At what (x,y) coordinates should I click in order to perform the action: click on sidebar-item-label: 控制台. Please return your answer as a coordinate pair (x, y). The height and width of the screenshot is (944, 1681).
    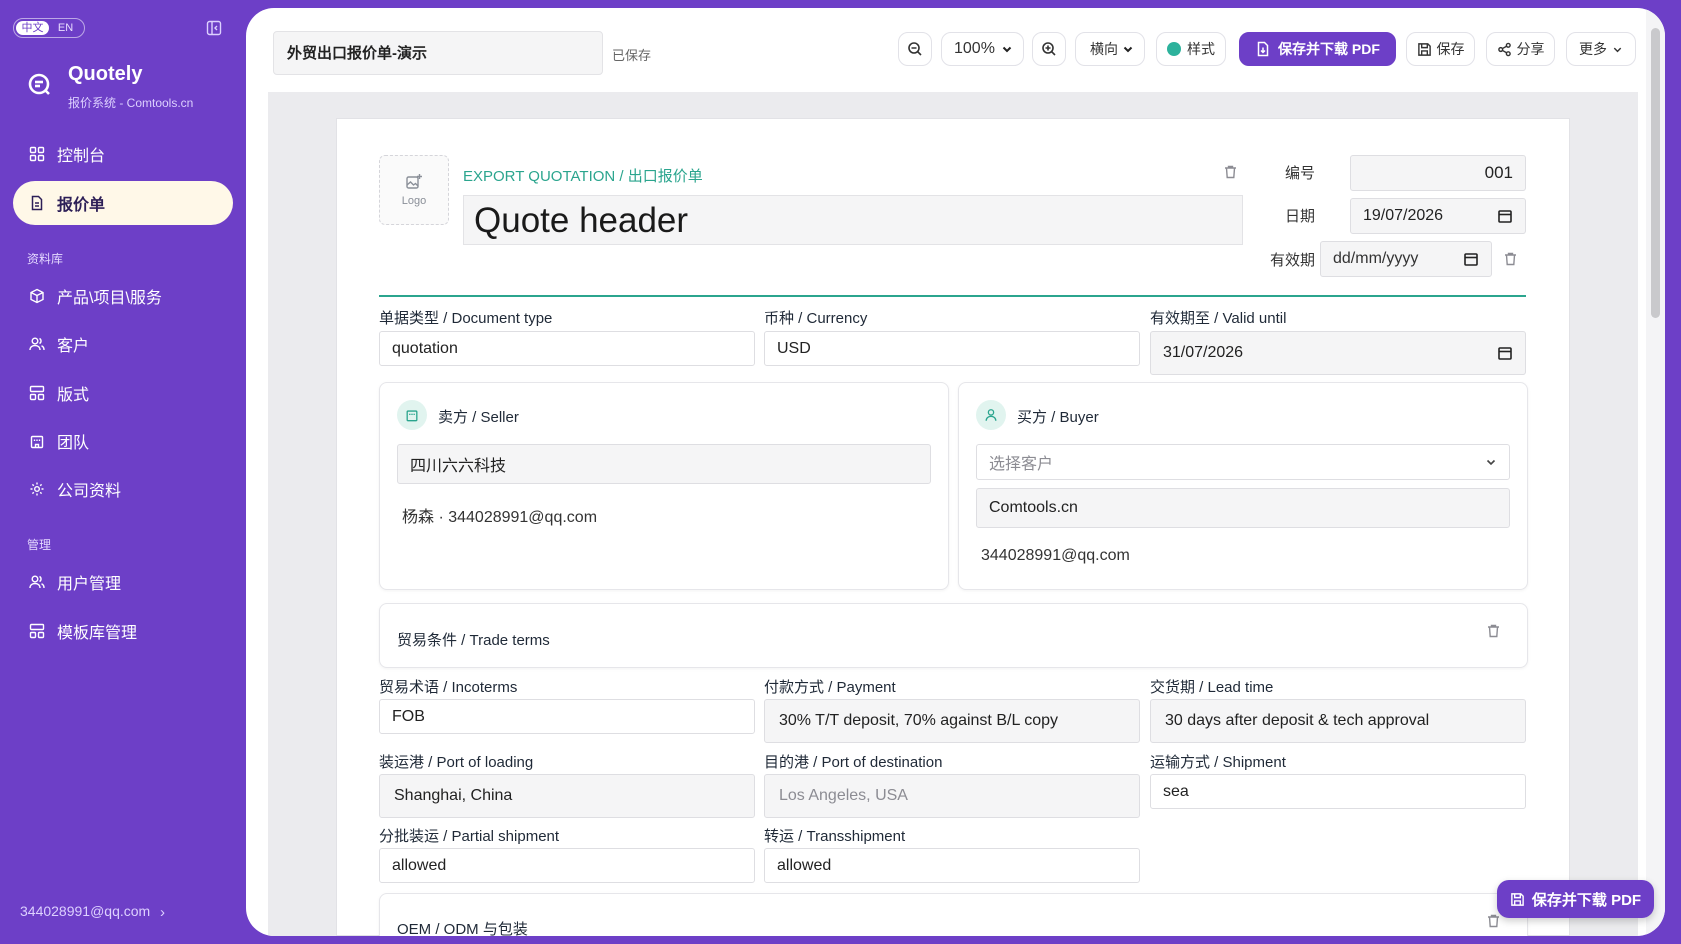
    Looking at the image, I should click on (81, 156).